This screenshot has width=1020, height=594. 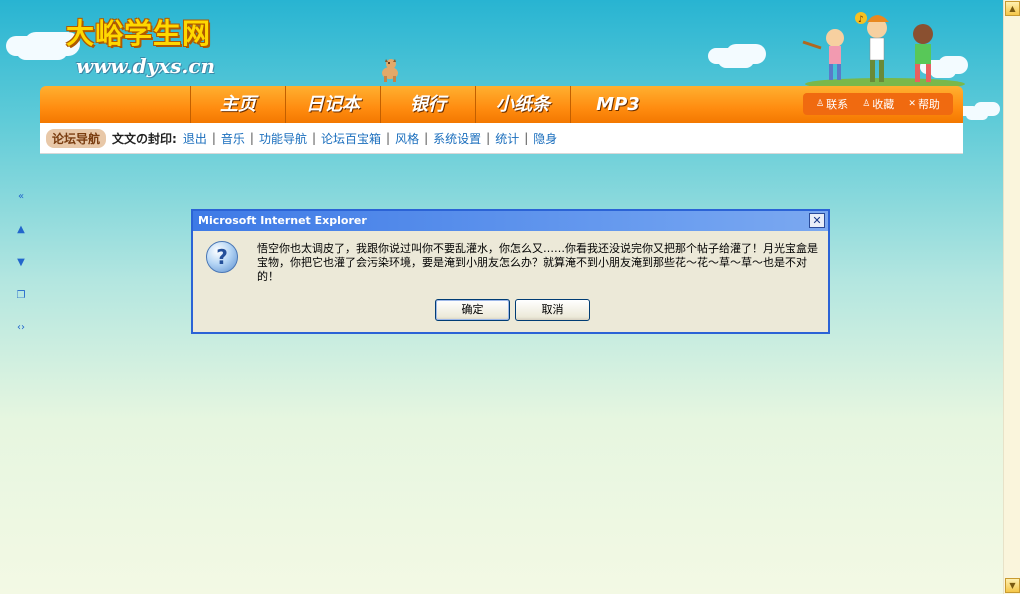 I want to click on cloud-edge-right, so click(x=977, y=115).